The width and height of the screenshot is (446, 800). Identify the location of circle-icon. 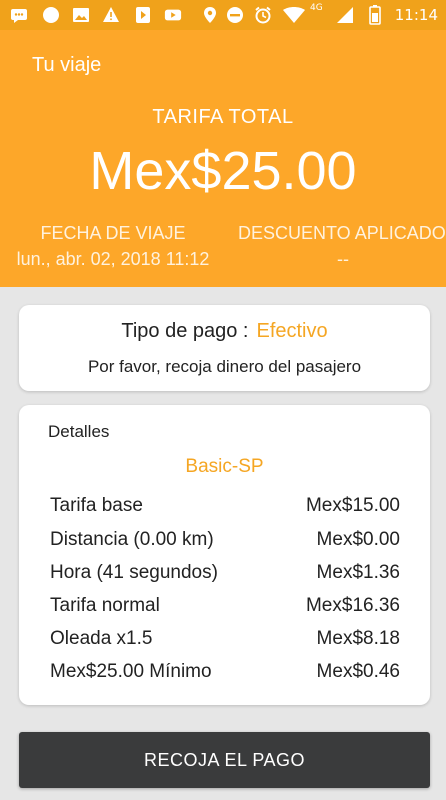
(51, 15).